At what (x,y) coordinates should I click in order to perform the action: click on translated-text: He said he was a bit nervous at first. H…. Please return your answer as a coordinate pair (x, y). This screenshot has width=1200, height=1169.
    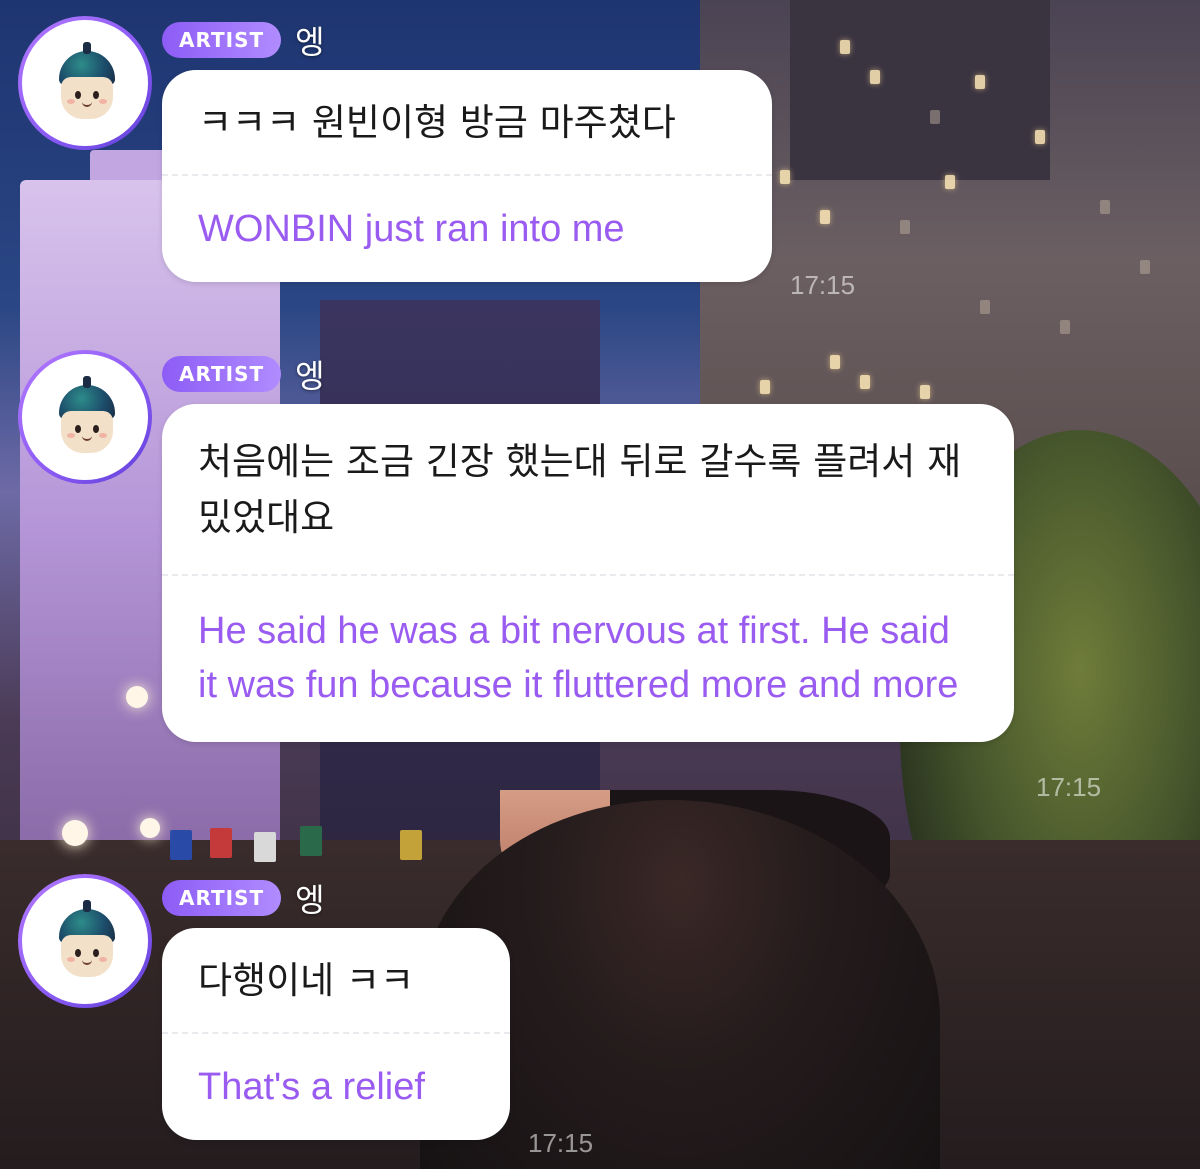
    Looking at the image, I should click on (578, 658).